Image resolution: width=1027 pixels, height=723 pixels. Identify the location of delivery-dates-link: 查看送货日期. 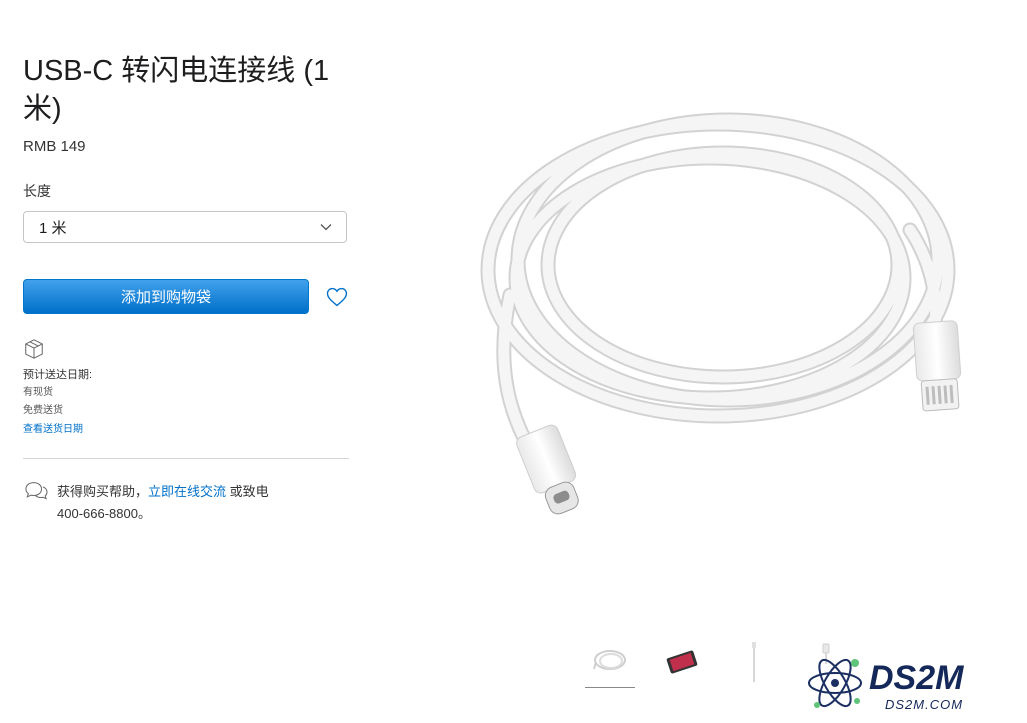
(53, 429).